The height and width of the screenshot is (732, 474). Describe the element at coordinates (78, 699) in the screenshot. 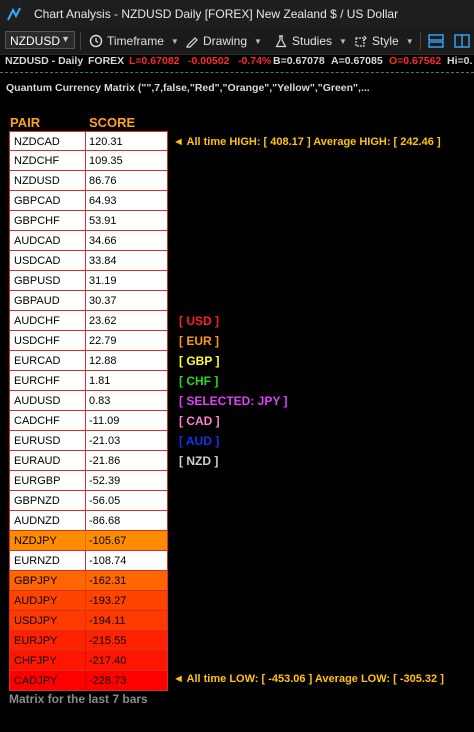

I see `matrix-footer: Matrix for the last 7 bars` at that location.